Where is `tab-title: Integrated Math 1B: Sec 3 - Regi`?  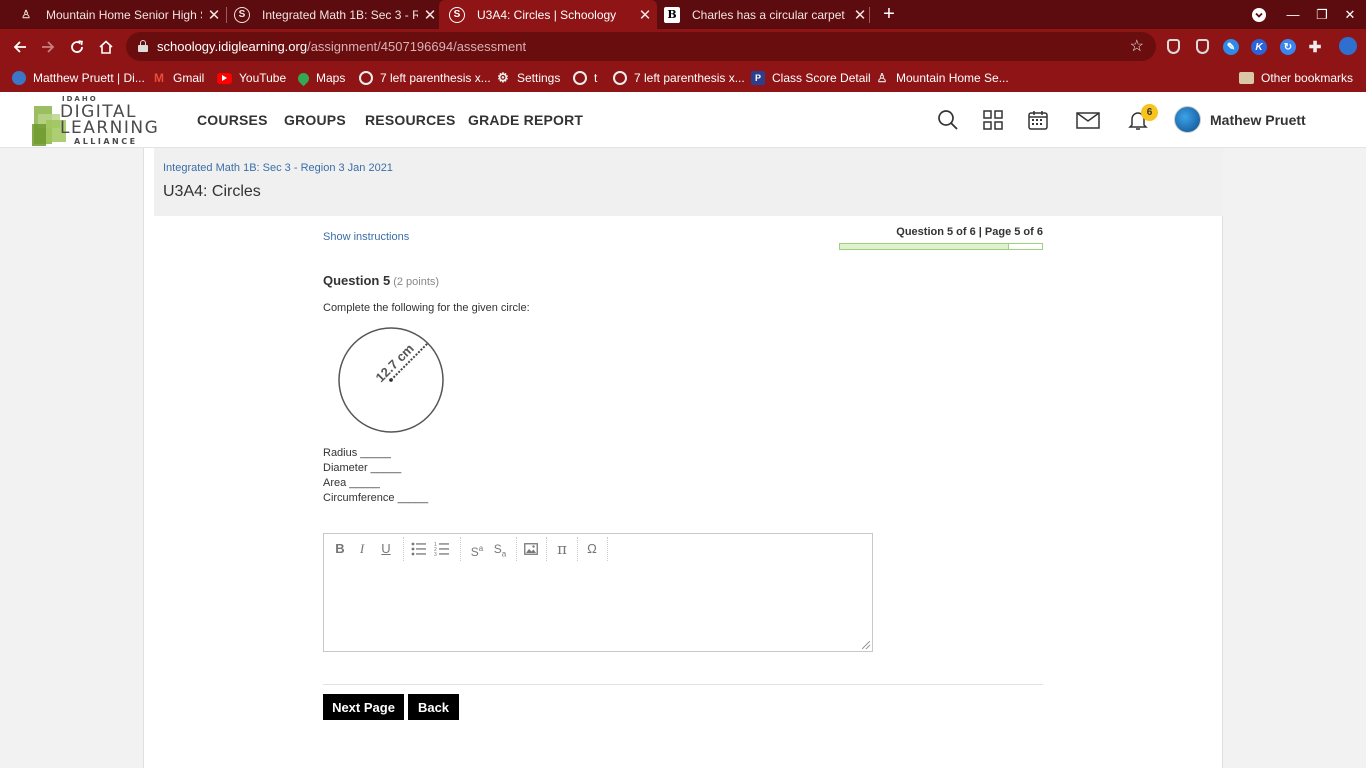
tab-title: Integrated Math 1B: Sec 3 - Regi is located at coordinates (340, 14).